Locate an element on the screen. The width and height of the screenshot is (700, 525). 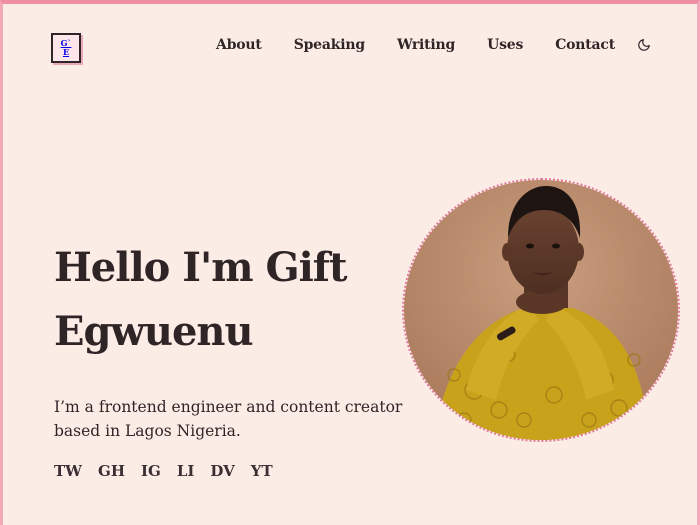
site-logo: G` E is located at coordinates (66, 48).